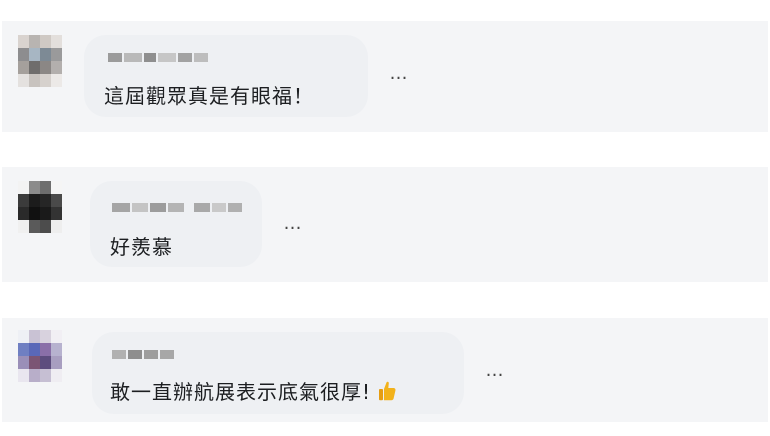 The height and width of the screenshot is (436, 770). Describe the element at coordinates (241, 392) in the screenshot. I see `comment-text-content: 敢一直辦航展表示底氣很厚!` at that location.